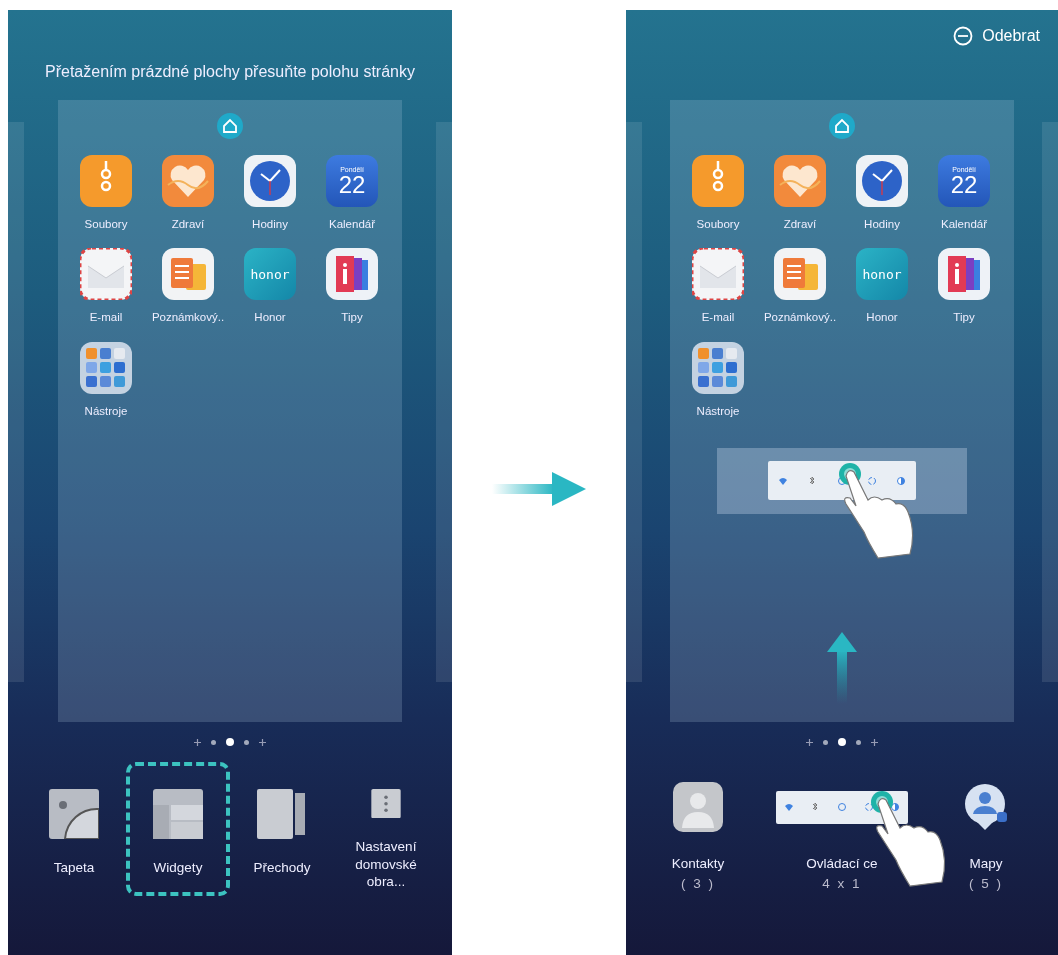 This screenshot has width=1058, height=955. What do you see at coordinates (698, 864) in the screenshot?
I see `widget-name: Kontakty` at bounding box center [698, 864].